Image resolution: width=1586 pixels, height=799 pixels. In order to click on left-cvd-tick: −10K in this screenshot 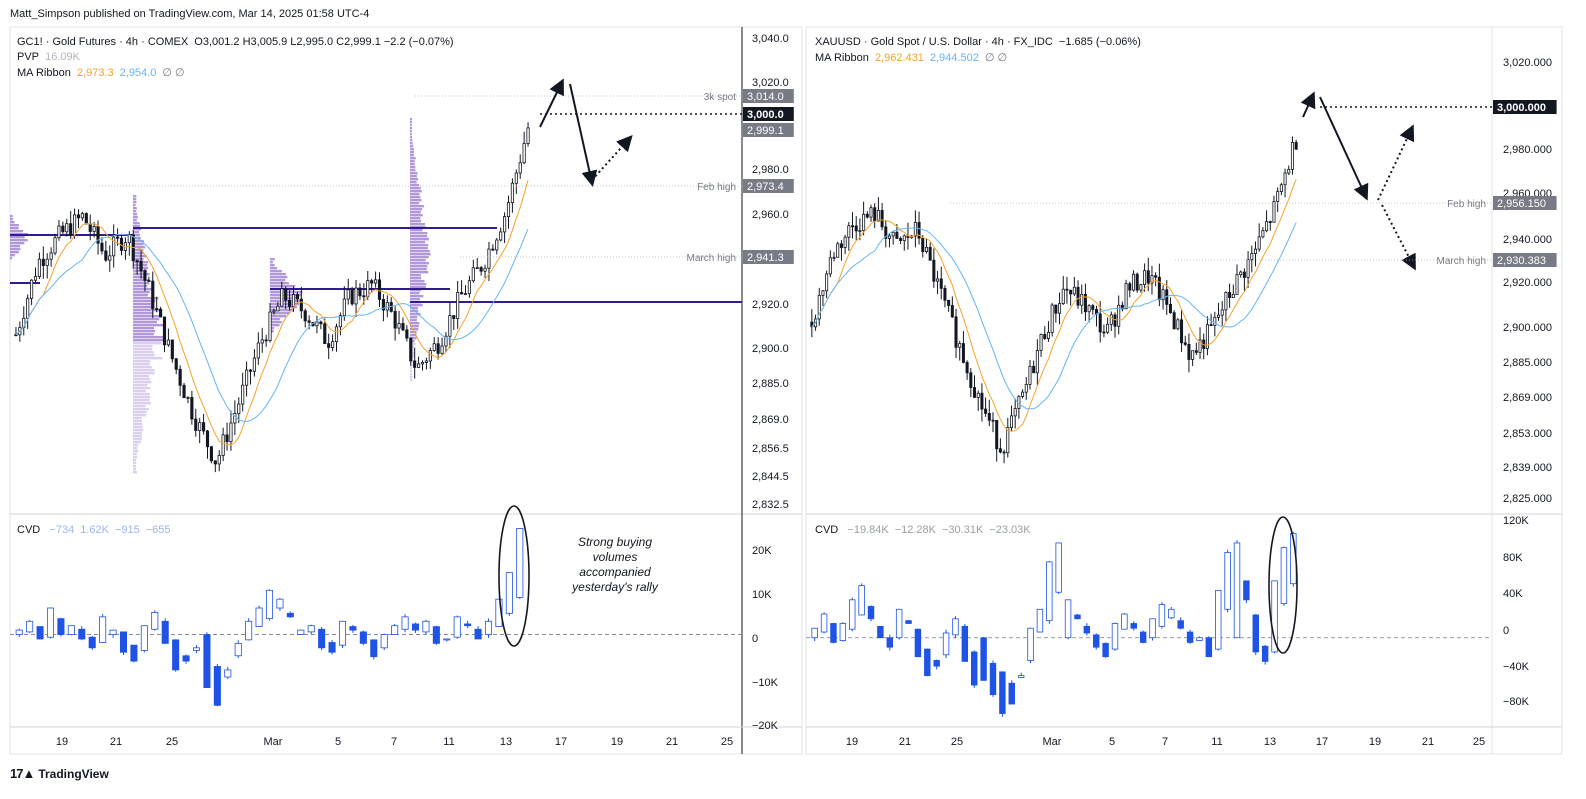, I will do `click(765, 683)`.